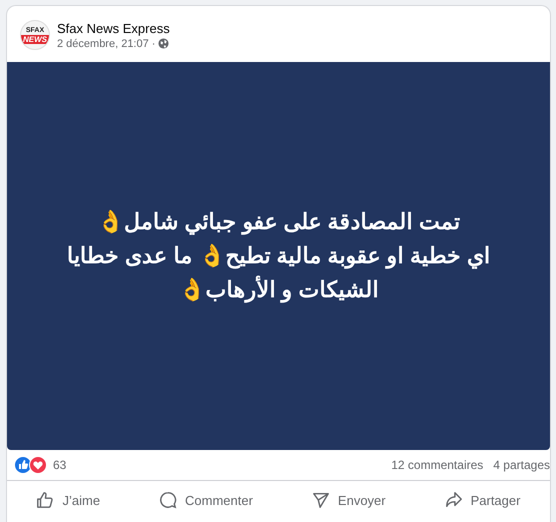 This screenshot has width=556, height=522. I want to click on heart-reaction-icon, so click(38, 465).